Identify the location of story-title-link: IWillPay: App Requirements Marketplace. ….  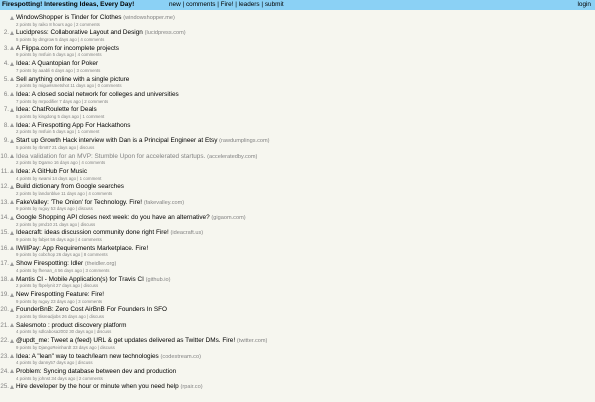
(82, 248).